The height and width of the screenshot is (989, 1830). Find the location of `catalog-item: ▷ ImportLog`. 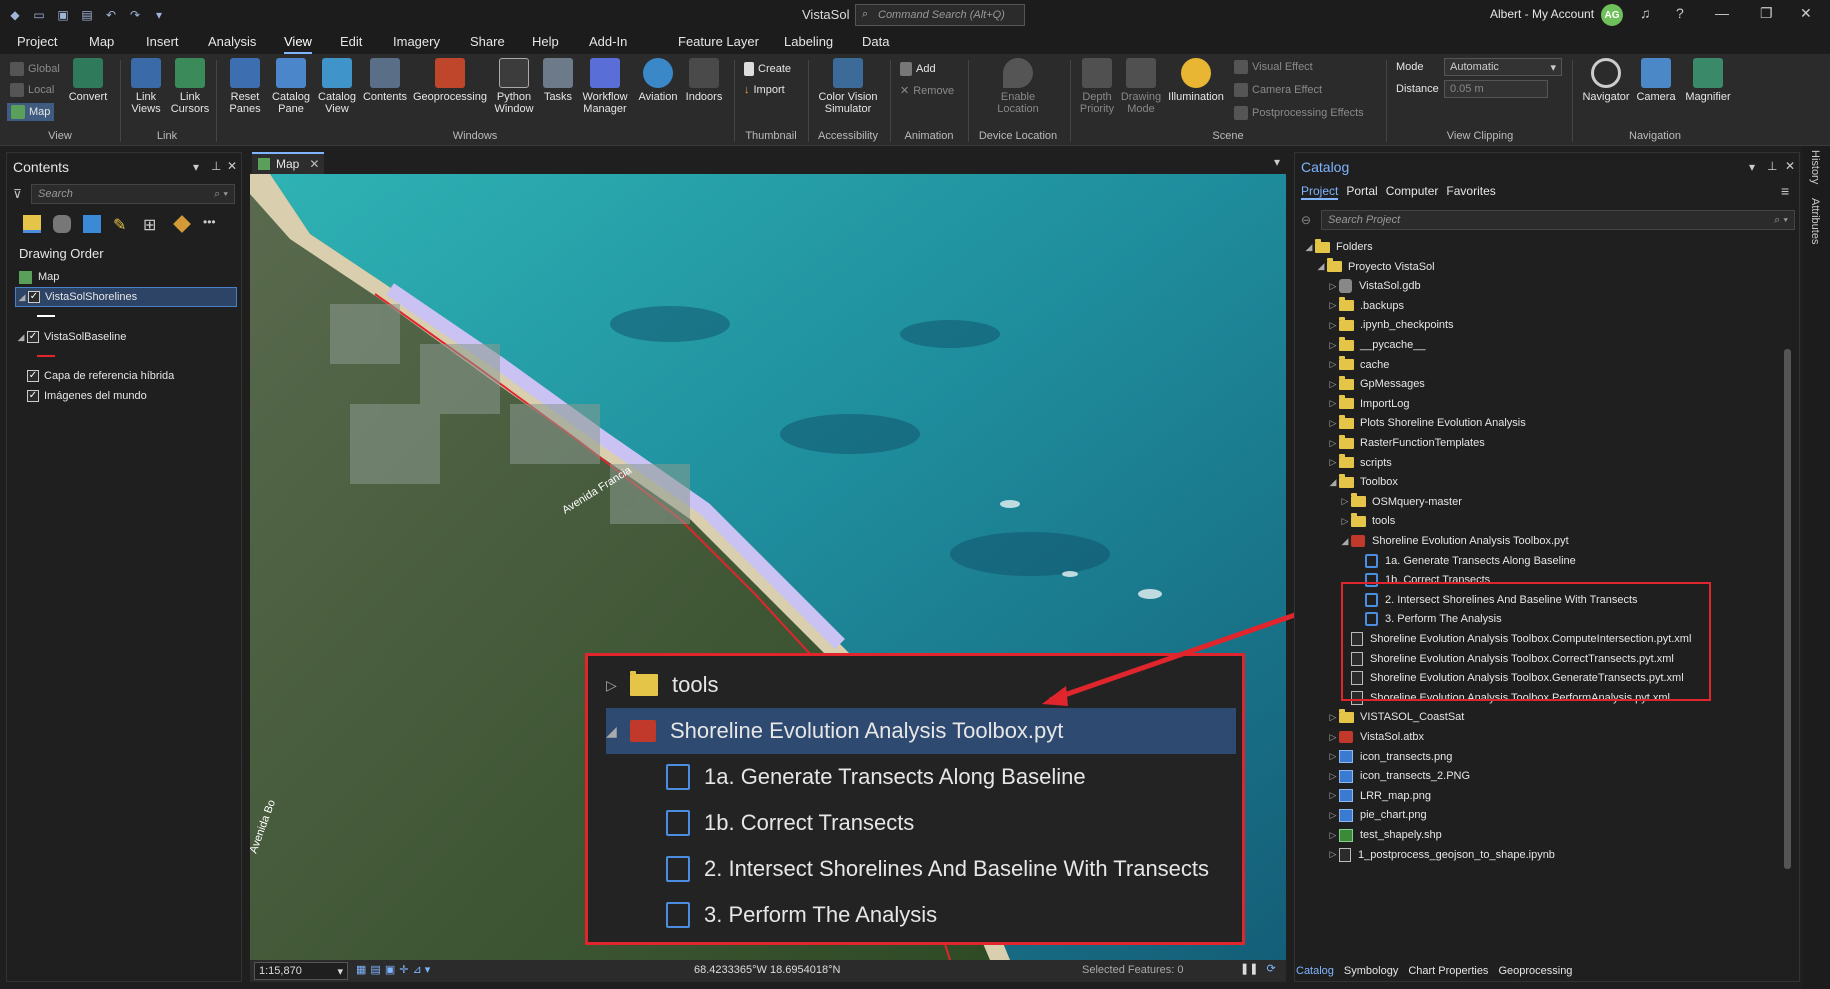

catalog-item: ▷ ImportLog is located at coordinates (1368, 404).